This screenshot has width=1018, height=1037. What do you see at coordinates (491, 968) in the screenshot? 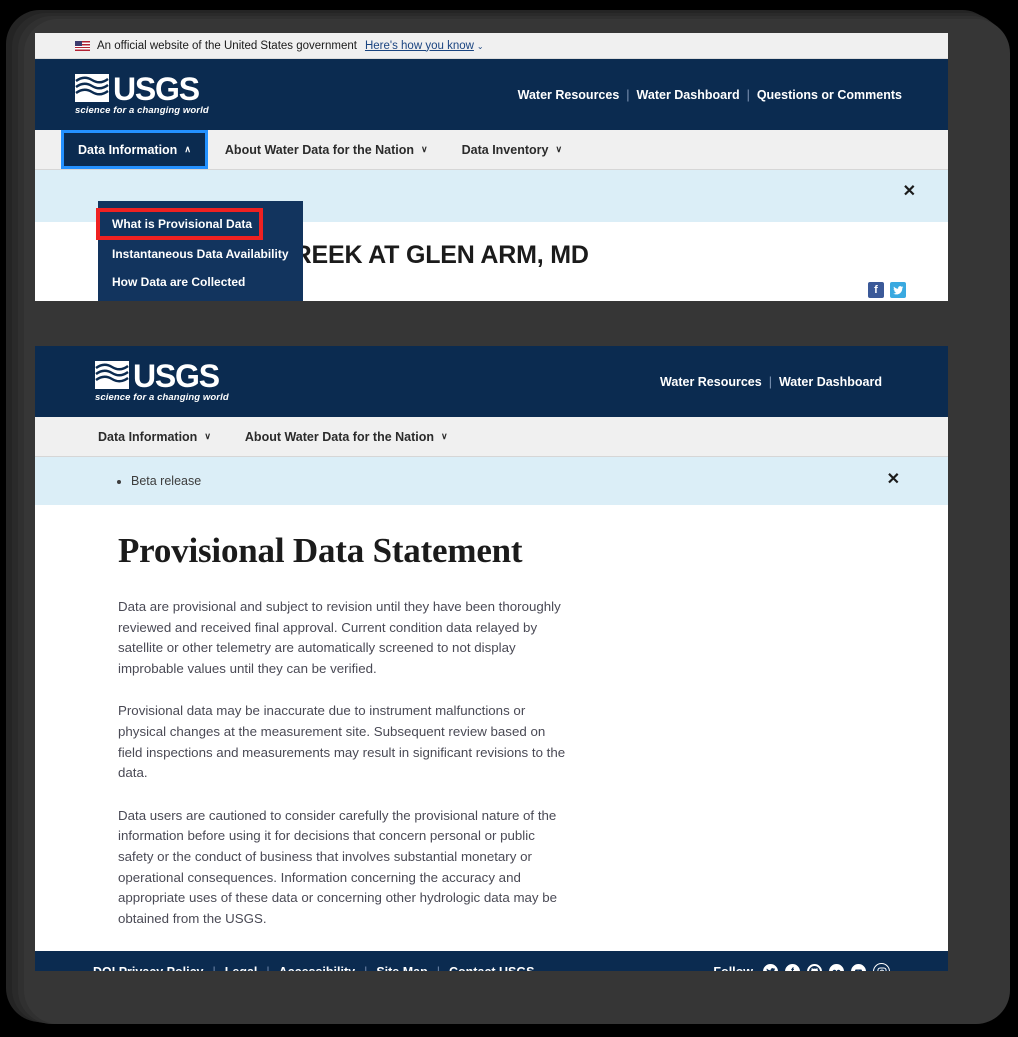
I see `footer-link-contact-usgs: Contact USGS` at bounding box center [491, 968].